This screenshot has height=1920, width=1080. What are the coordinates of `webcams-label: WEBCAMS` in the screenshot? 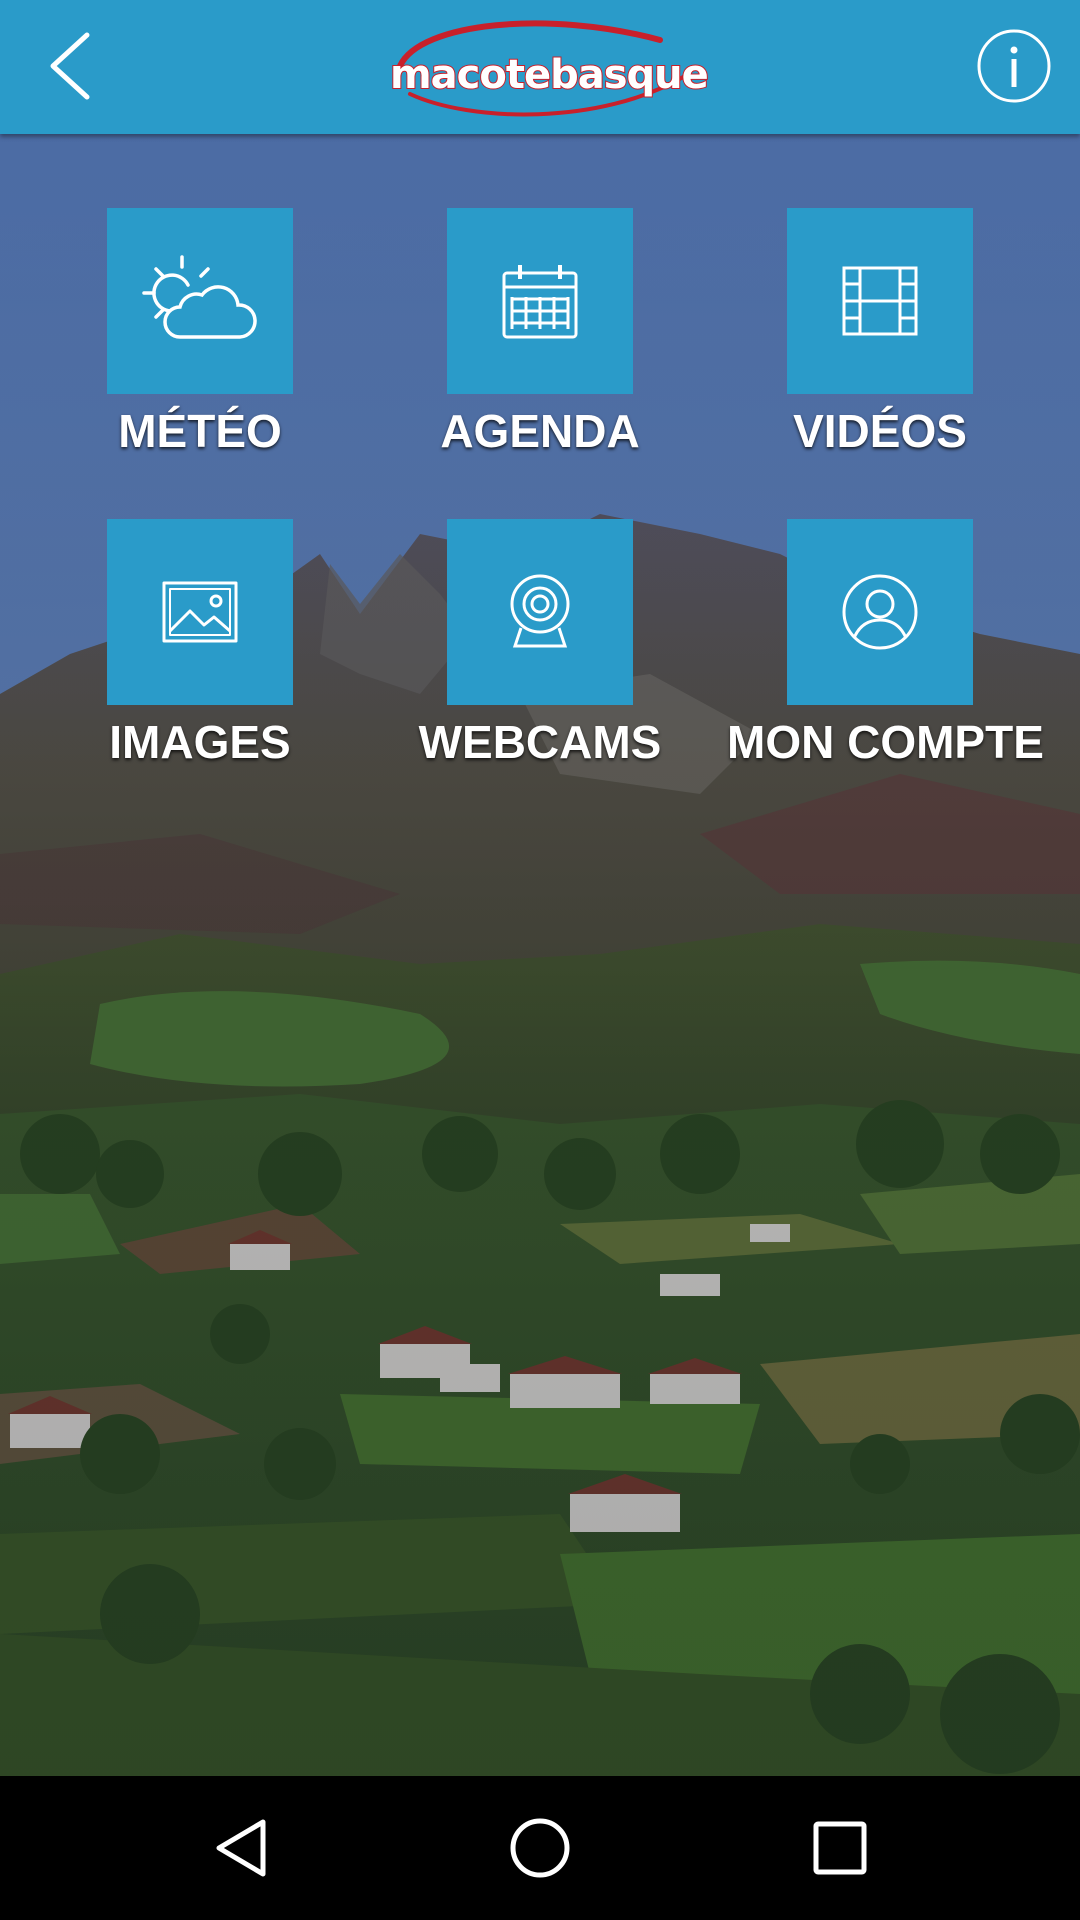 It's located at (540, 742).